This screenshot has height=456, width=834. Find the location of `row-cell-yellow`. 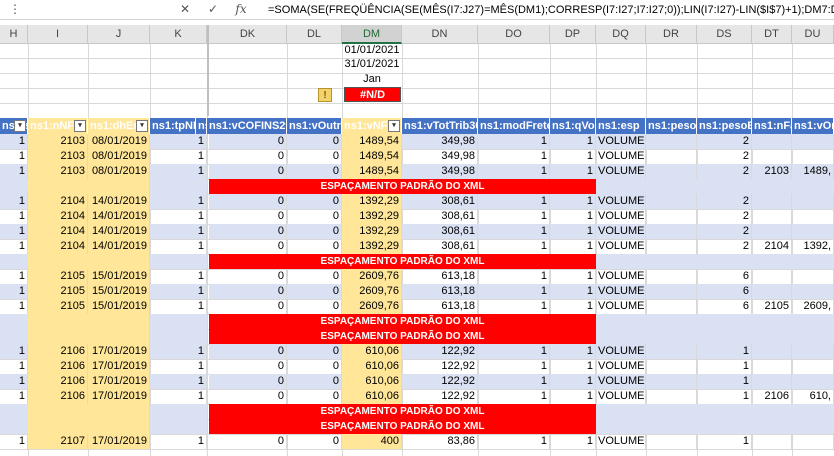

row-cell-yellow is located at coordinates (89, 411).